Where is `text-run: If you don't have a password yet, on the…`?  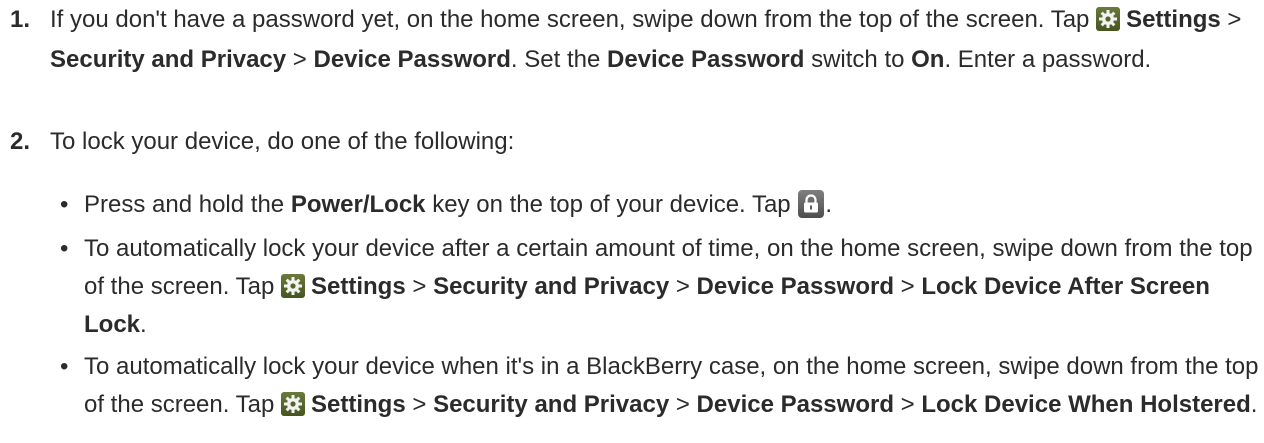 text-run: If you don't have a password yet, on the… is located at coordinates (573, 19).